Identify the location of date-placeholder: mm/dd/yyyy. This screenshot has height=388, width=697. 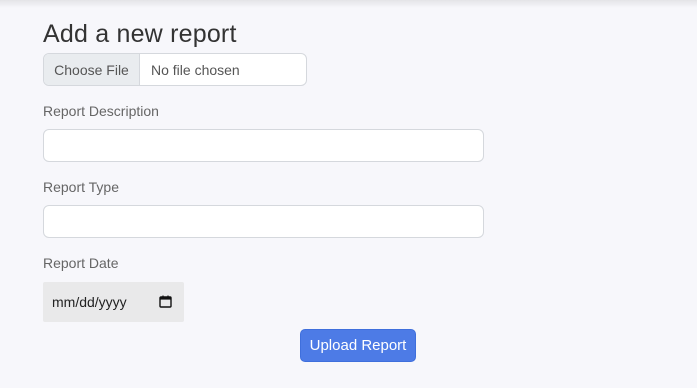
(89, 302).